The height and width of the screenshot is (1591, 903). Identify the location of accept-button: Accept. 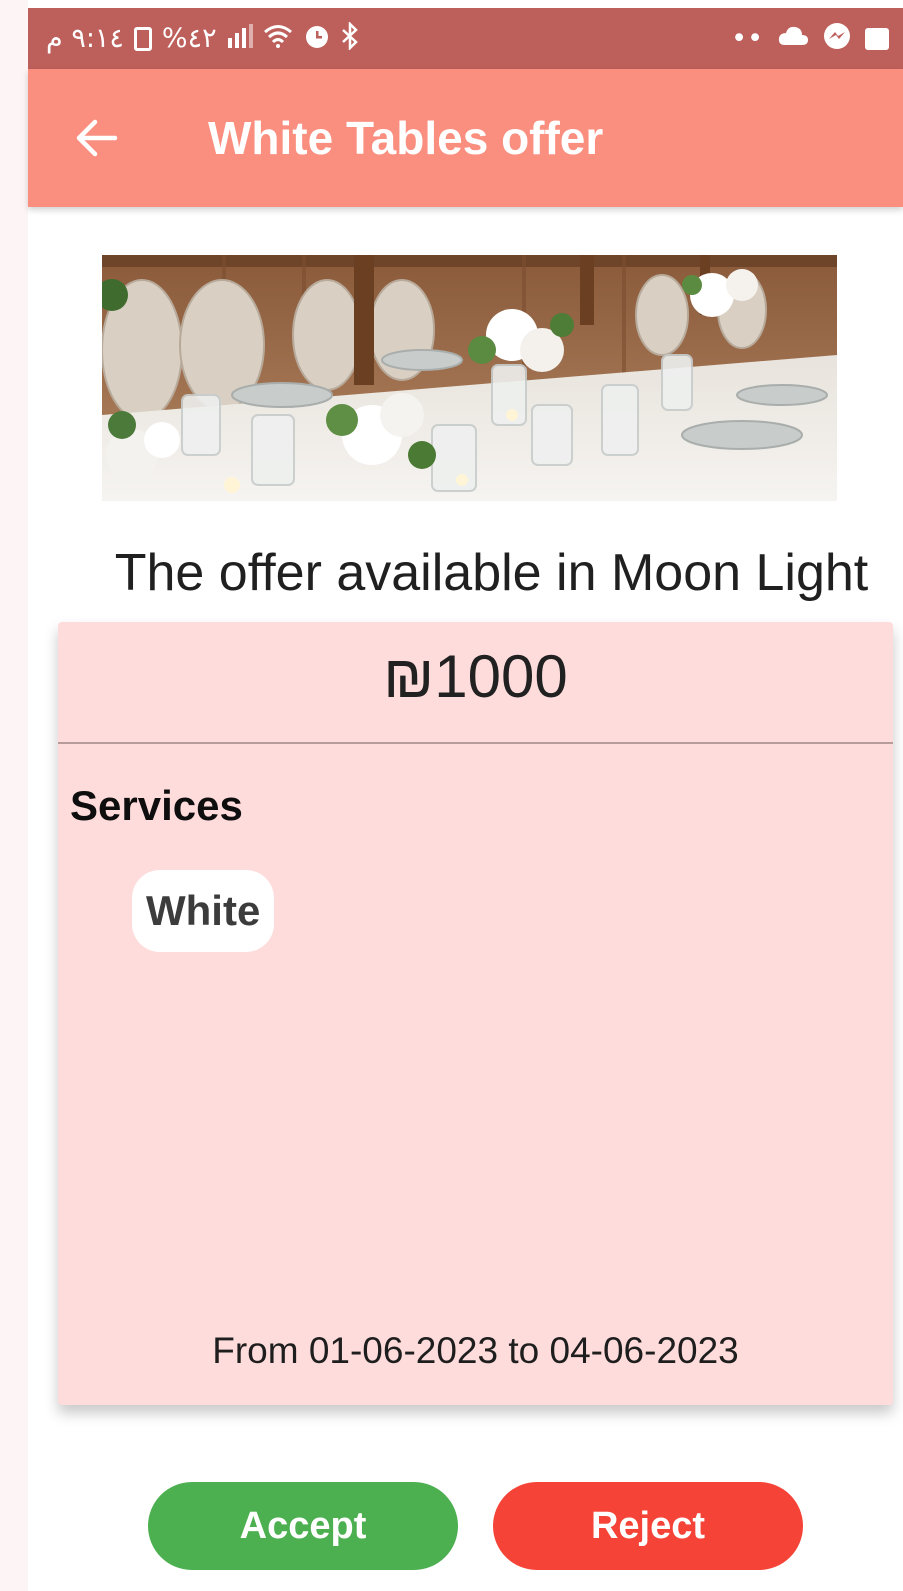
(303, 1526).